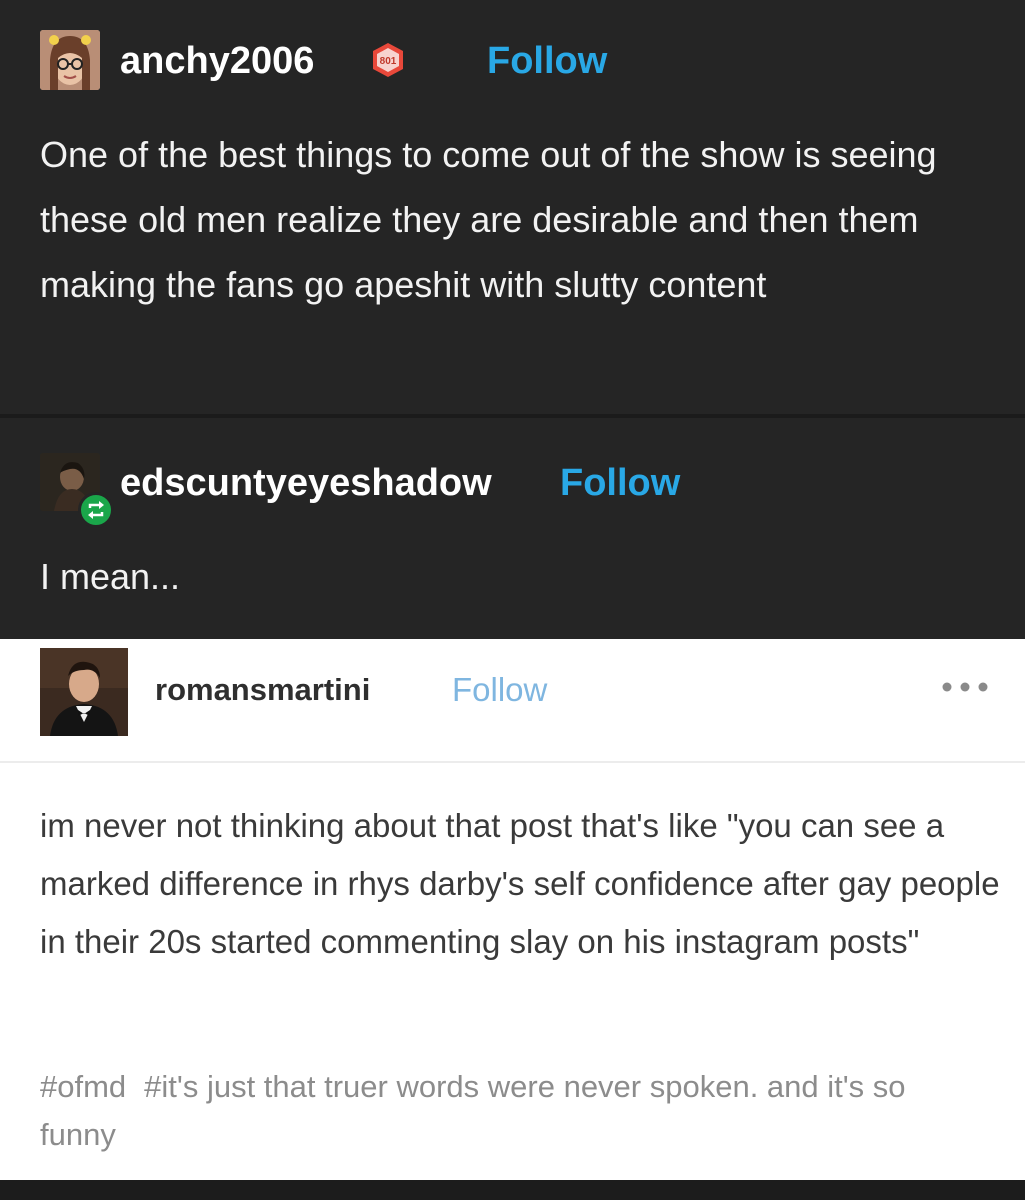 The width and height of the screenshot is (1025, 1200). I want to click on more-options-icon, so click(967, 687).